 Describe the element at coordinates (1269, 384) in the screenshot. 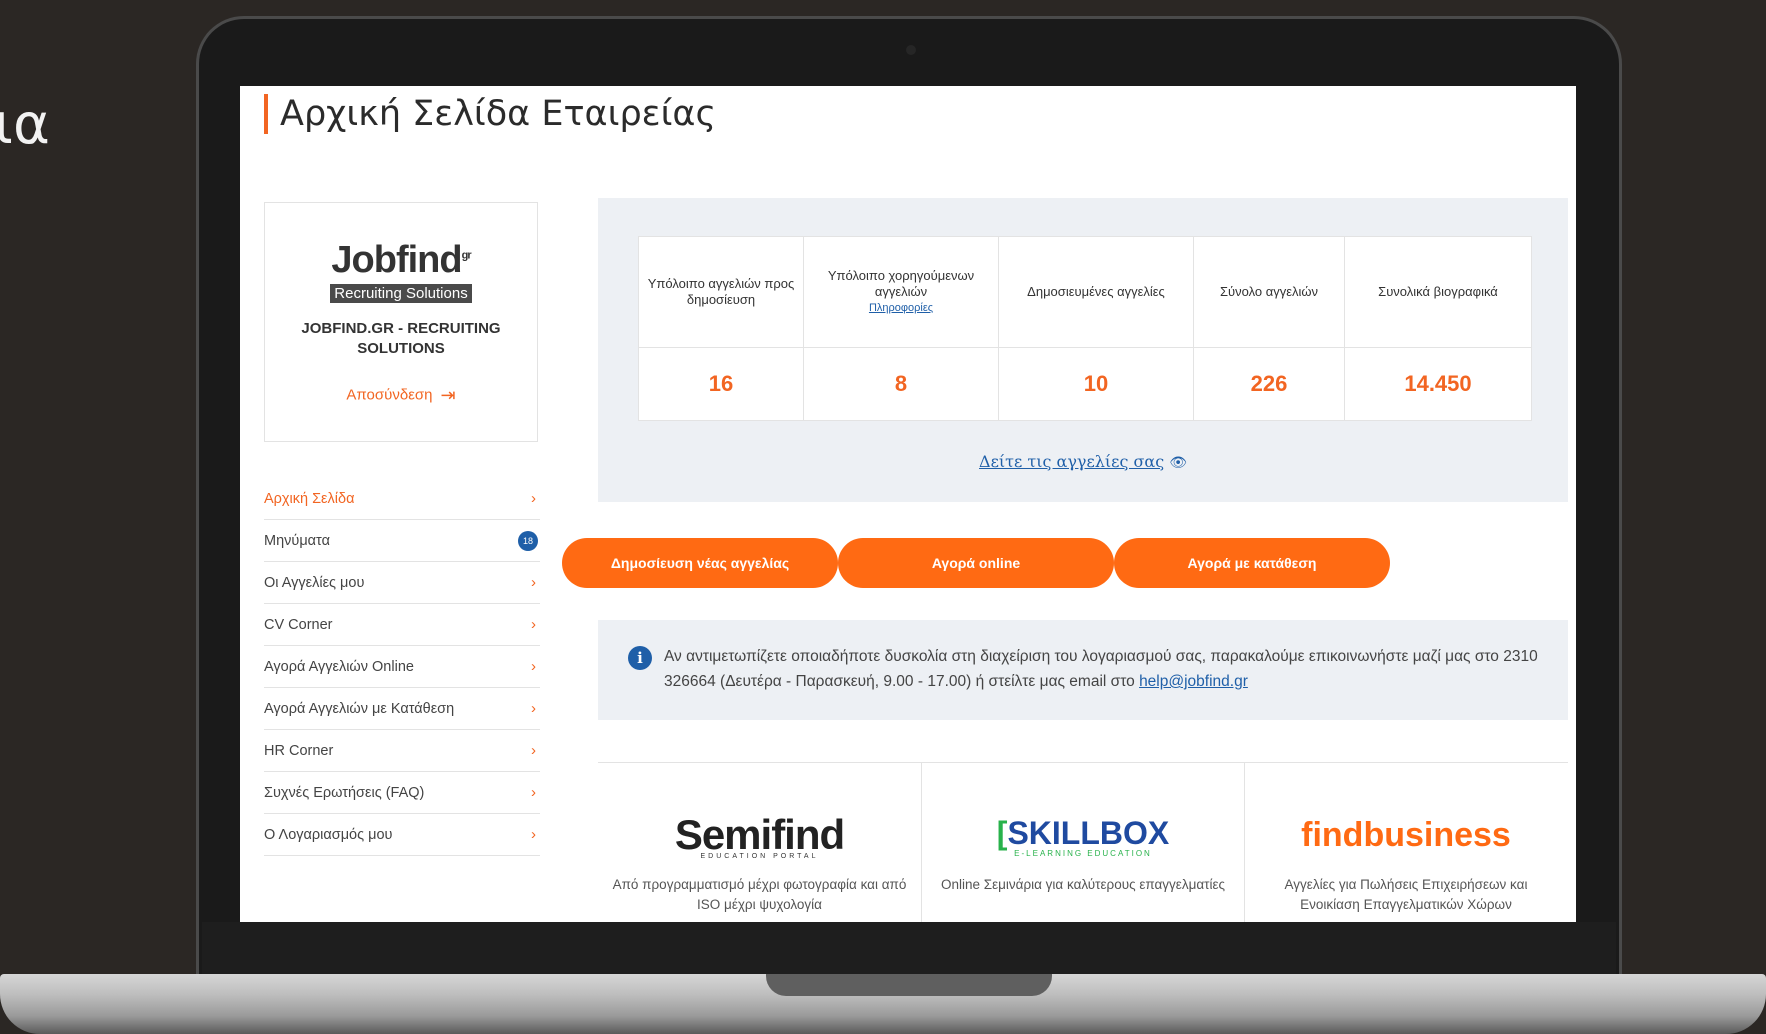

I see `stat-value-total: 226` at that location.